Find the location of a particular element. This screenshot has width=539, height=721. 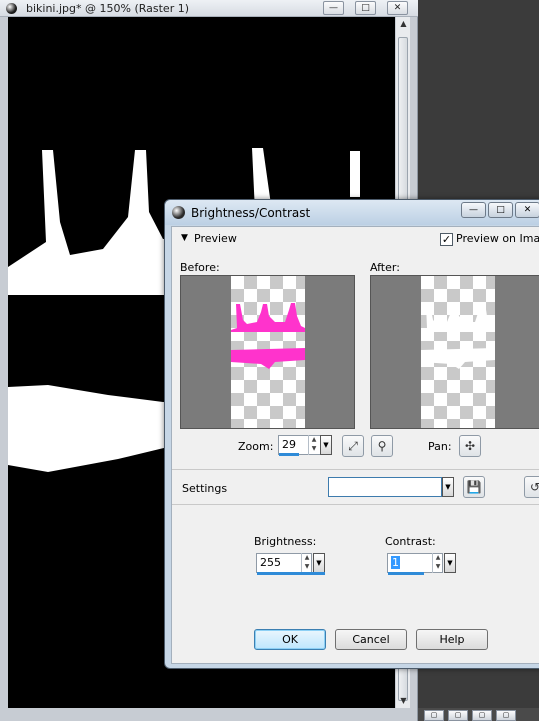

dialog-minimize-button: — is located at coordinates (473, 210).